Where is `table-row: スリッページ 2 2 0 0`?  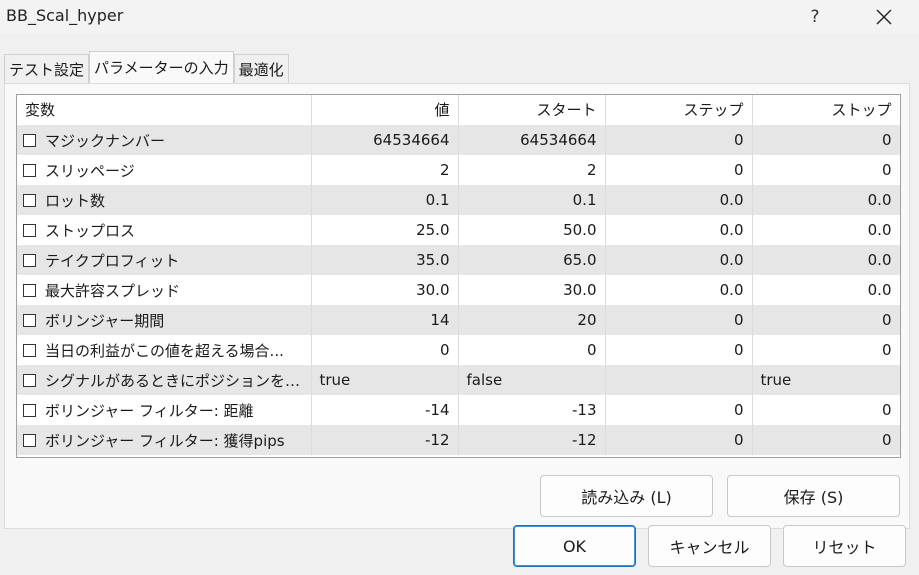 table-row: スリッページ 2 2 0 0 is located at coordinates (458, 170).